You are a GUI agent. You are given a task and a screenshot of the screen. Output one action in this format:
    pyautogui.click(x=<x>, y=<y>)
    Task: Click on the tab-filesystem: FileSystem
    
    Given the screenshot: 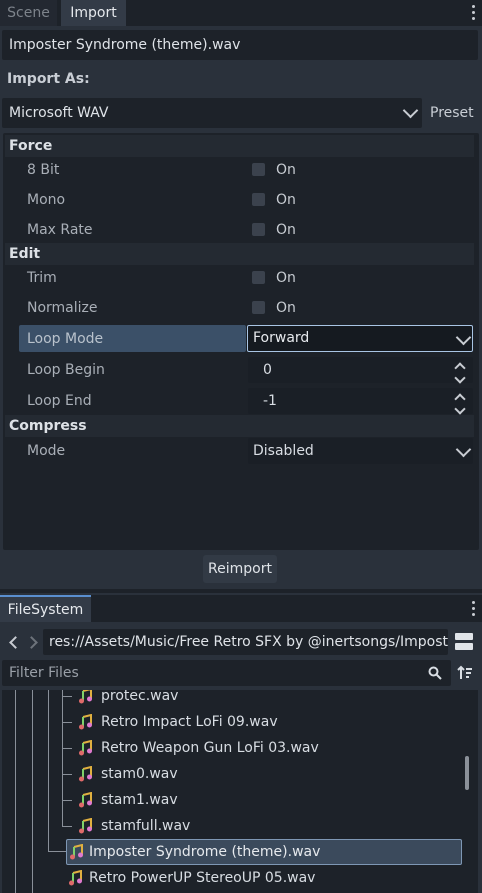 What is the action you would take?
    pyautogui.click(x=45, y=608)
    